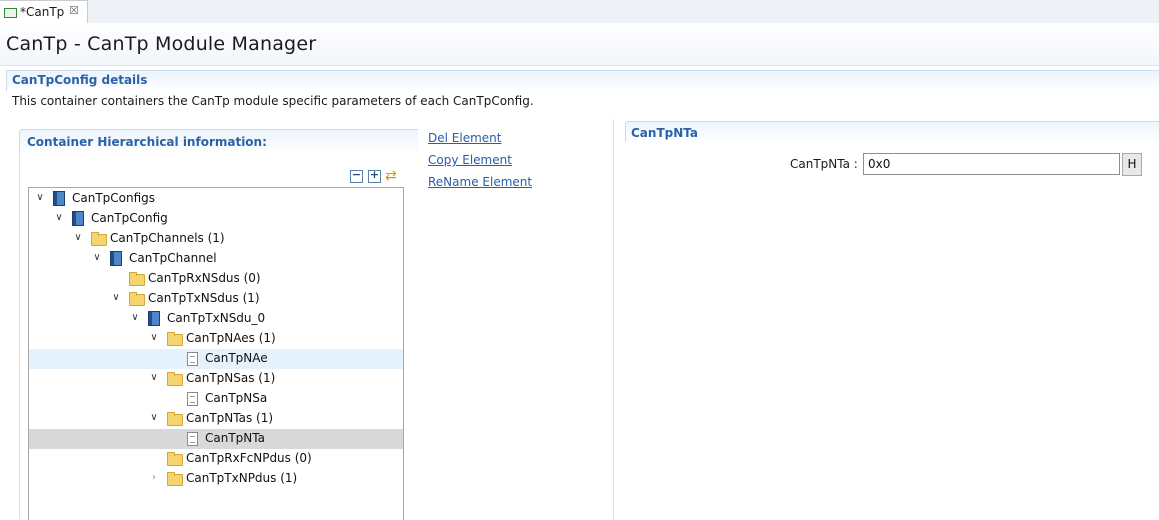  I want to click on tree-item: CanTpNSa, so click(216, 399).